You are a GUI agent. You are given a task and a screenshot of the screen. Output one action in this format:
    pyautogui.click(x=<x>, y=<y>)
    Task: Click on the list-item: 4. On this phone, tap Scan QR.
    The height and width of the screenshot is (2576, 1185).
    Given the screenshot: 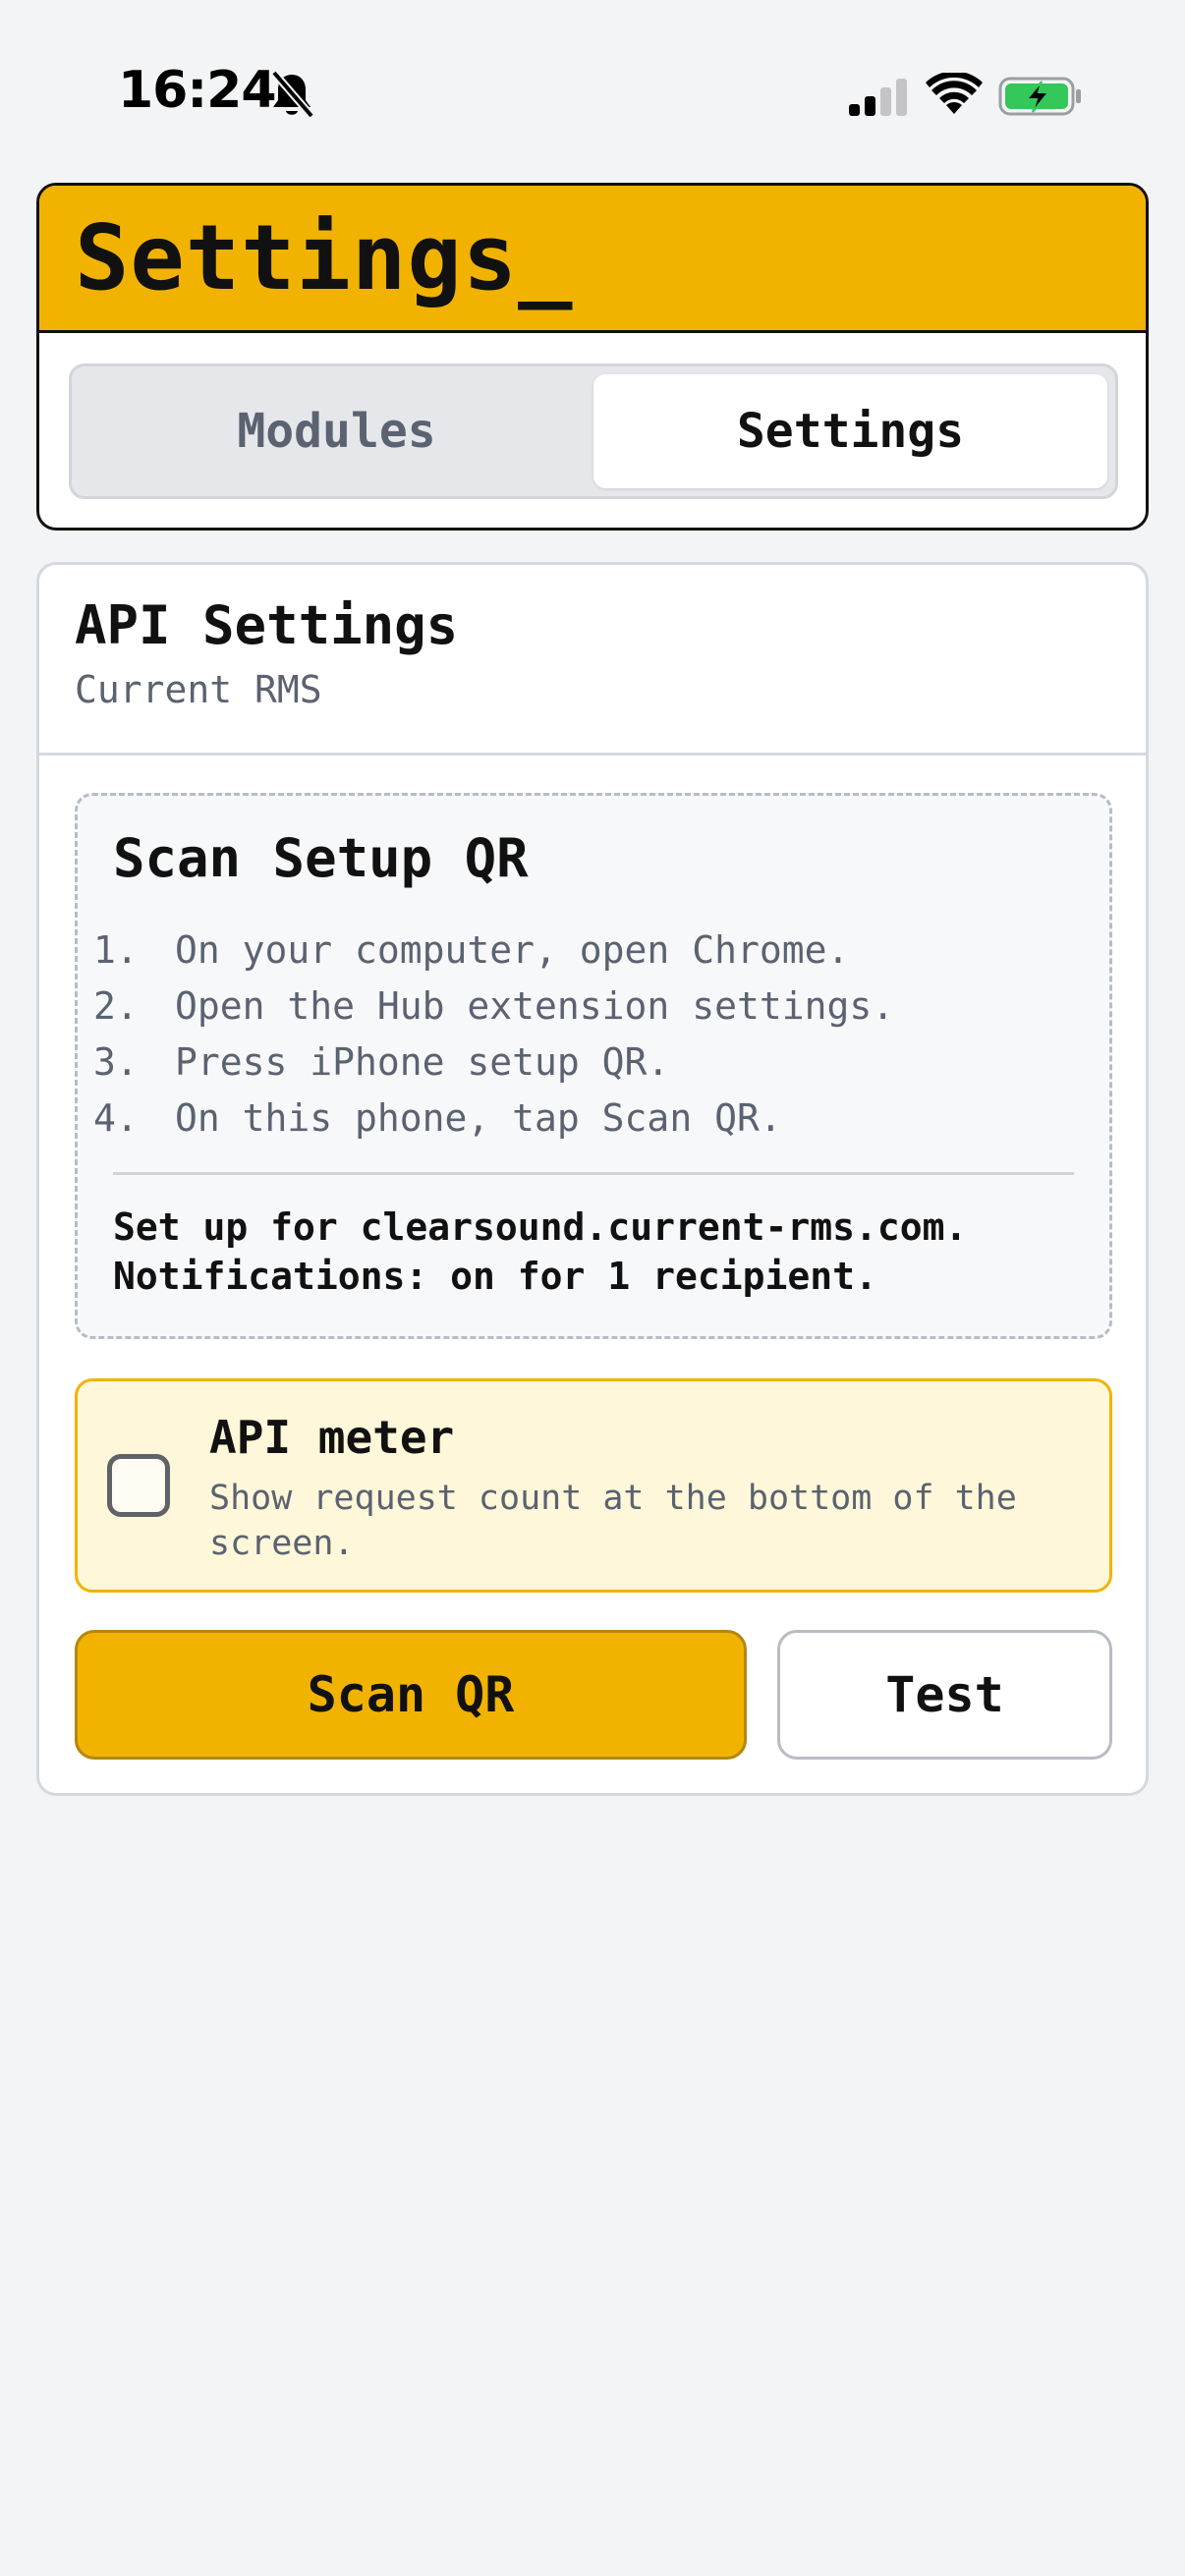 What is the action you would take?
    pyautogui.click(x=583, y=1119)
    